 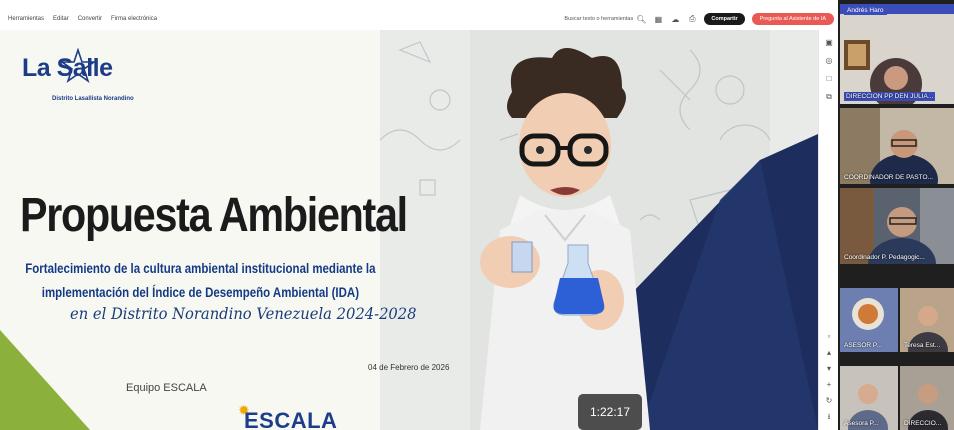 What do you see at coordinates (829, 97) in the screenshot?
I see `pages-icon: ⧉` at bounding box center [829, 97].